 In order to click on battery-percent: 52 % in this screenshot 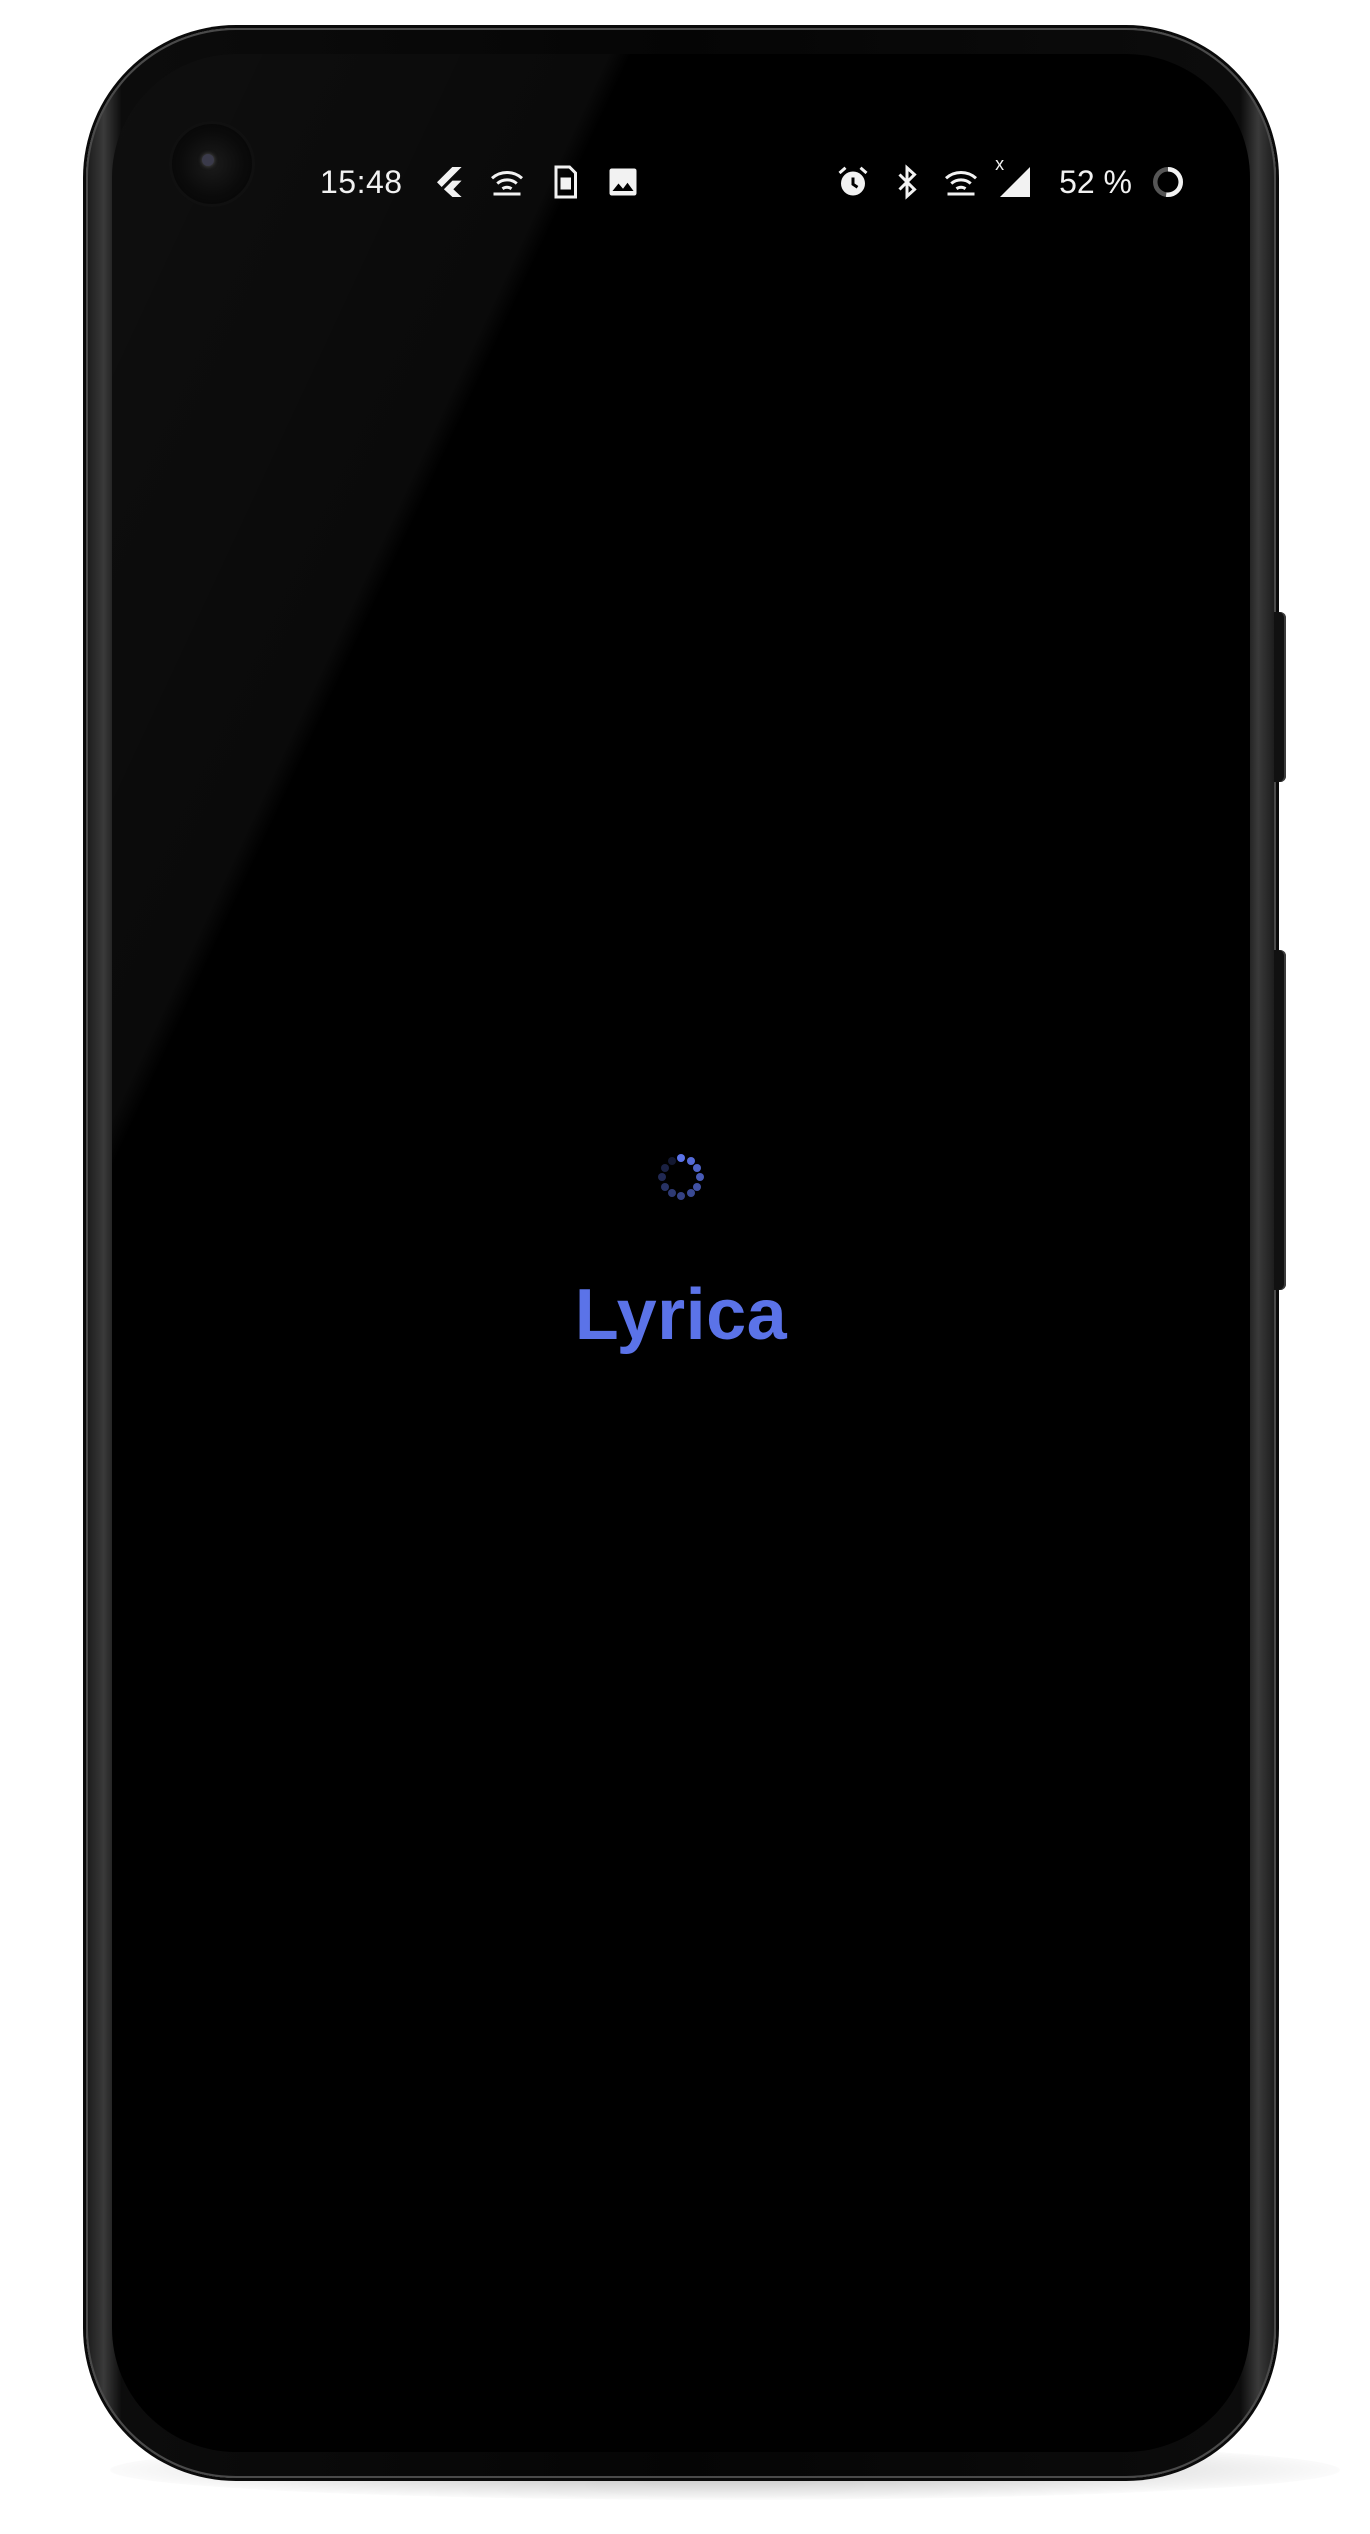, I will do `click(1095, 181)`.